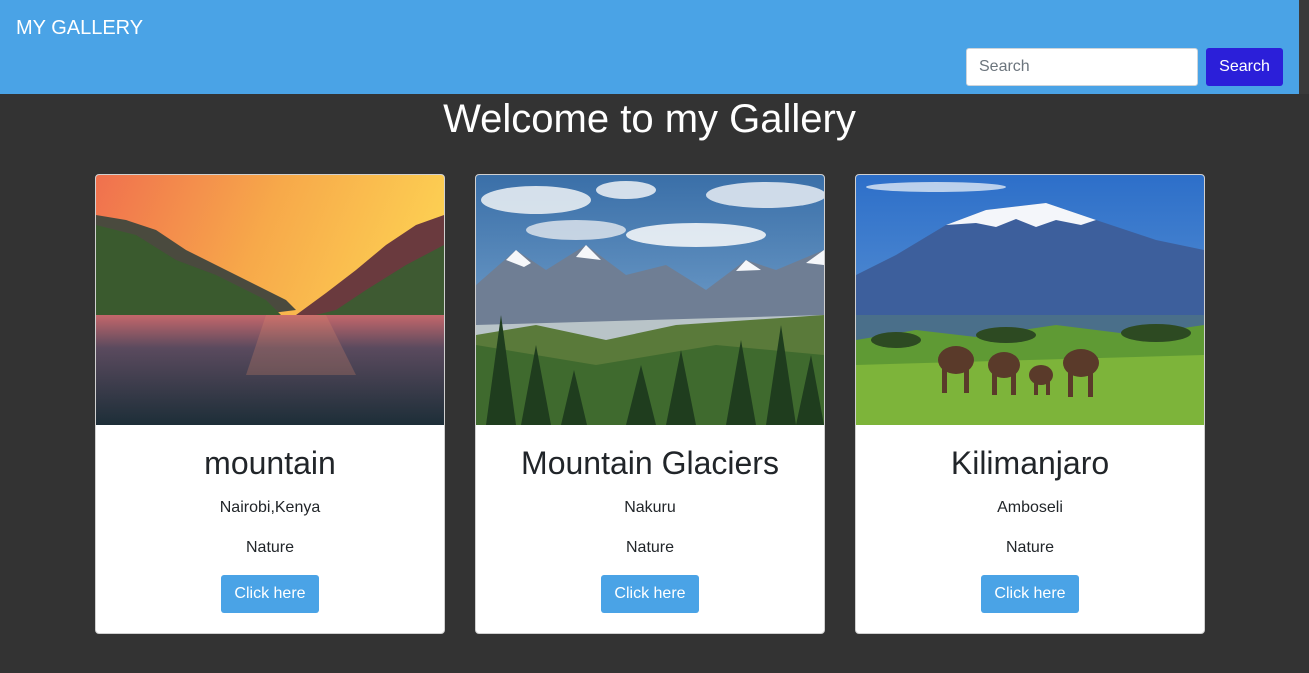  I want to click on card-title: Kilimanjaro, so click(1030, 463).